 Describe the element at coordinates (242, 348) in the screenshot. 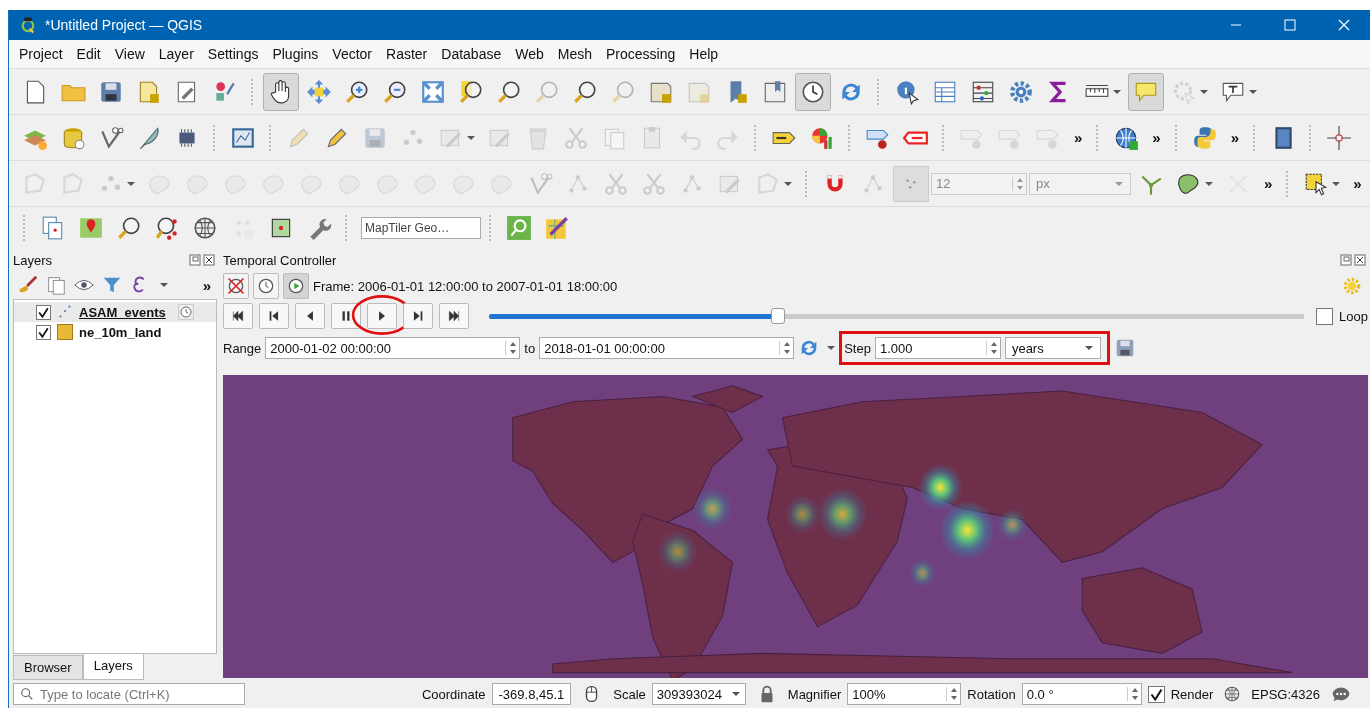

I see `range-label: Range` at that location.